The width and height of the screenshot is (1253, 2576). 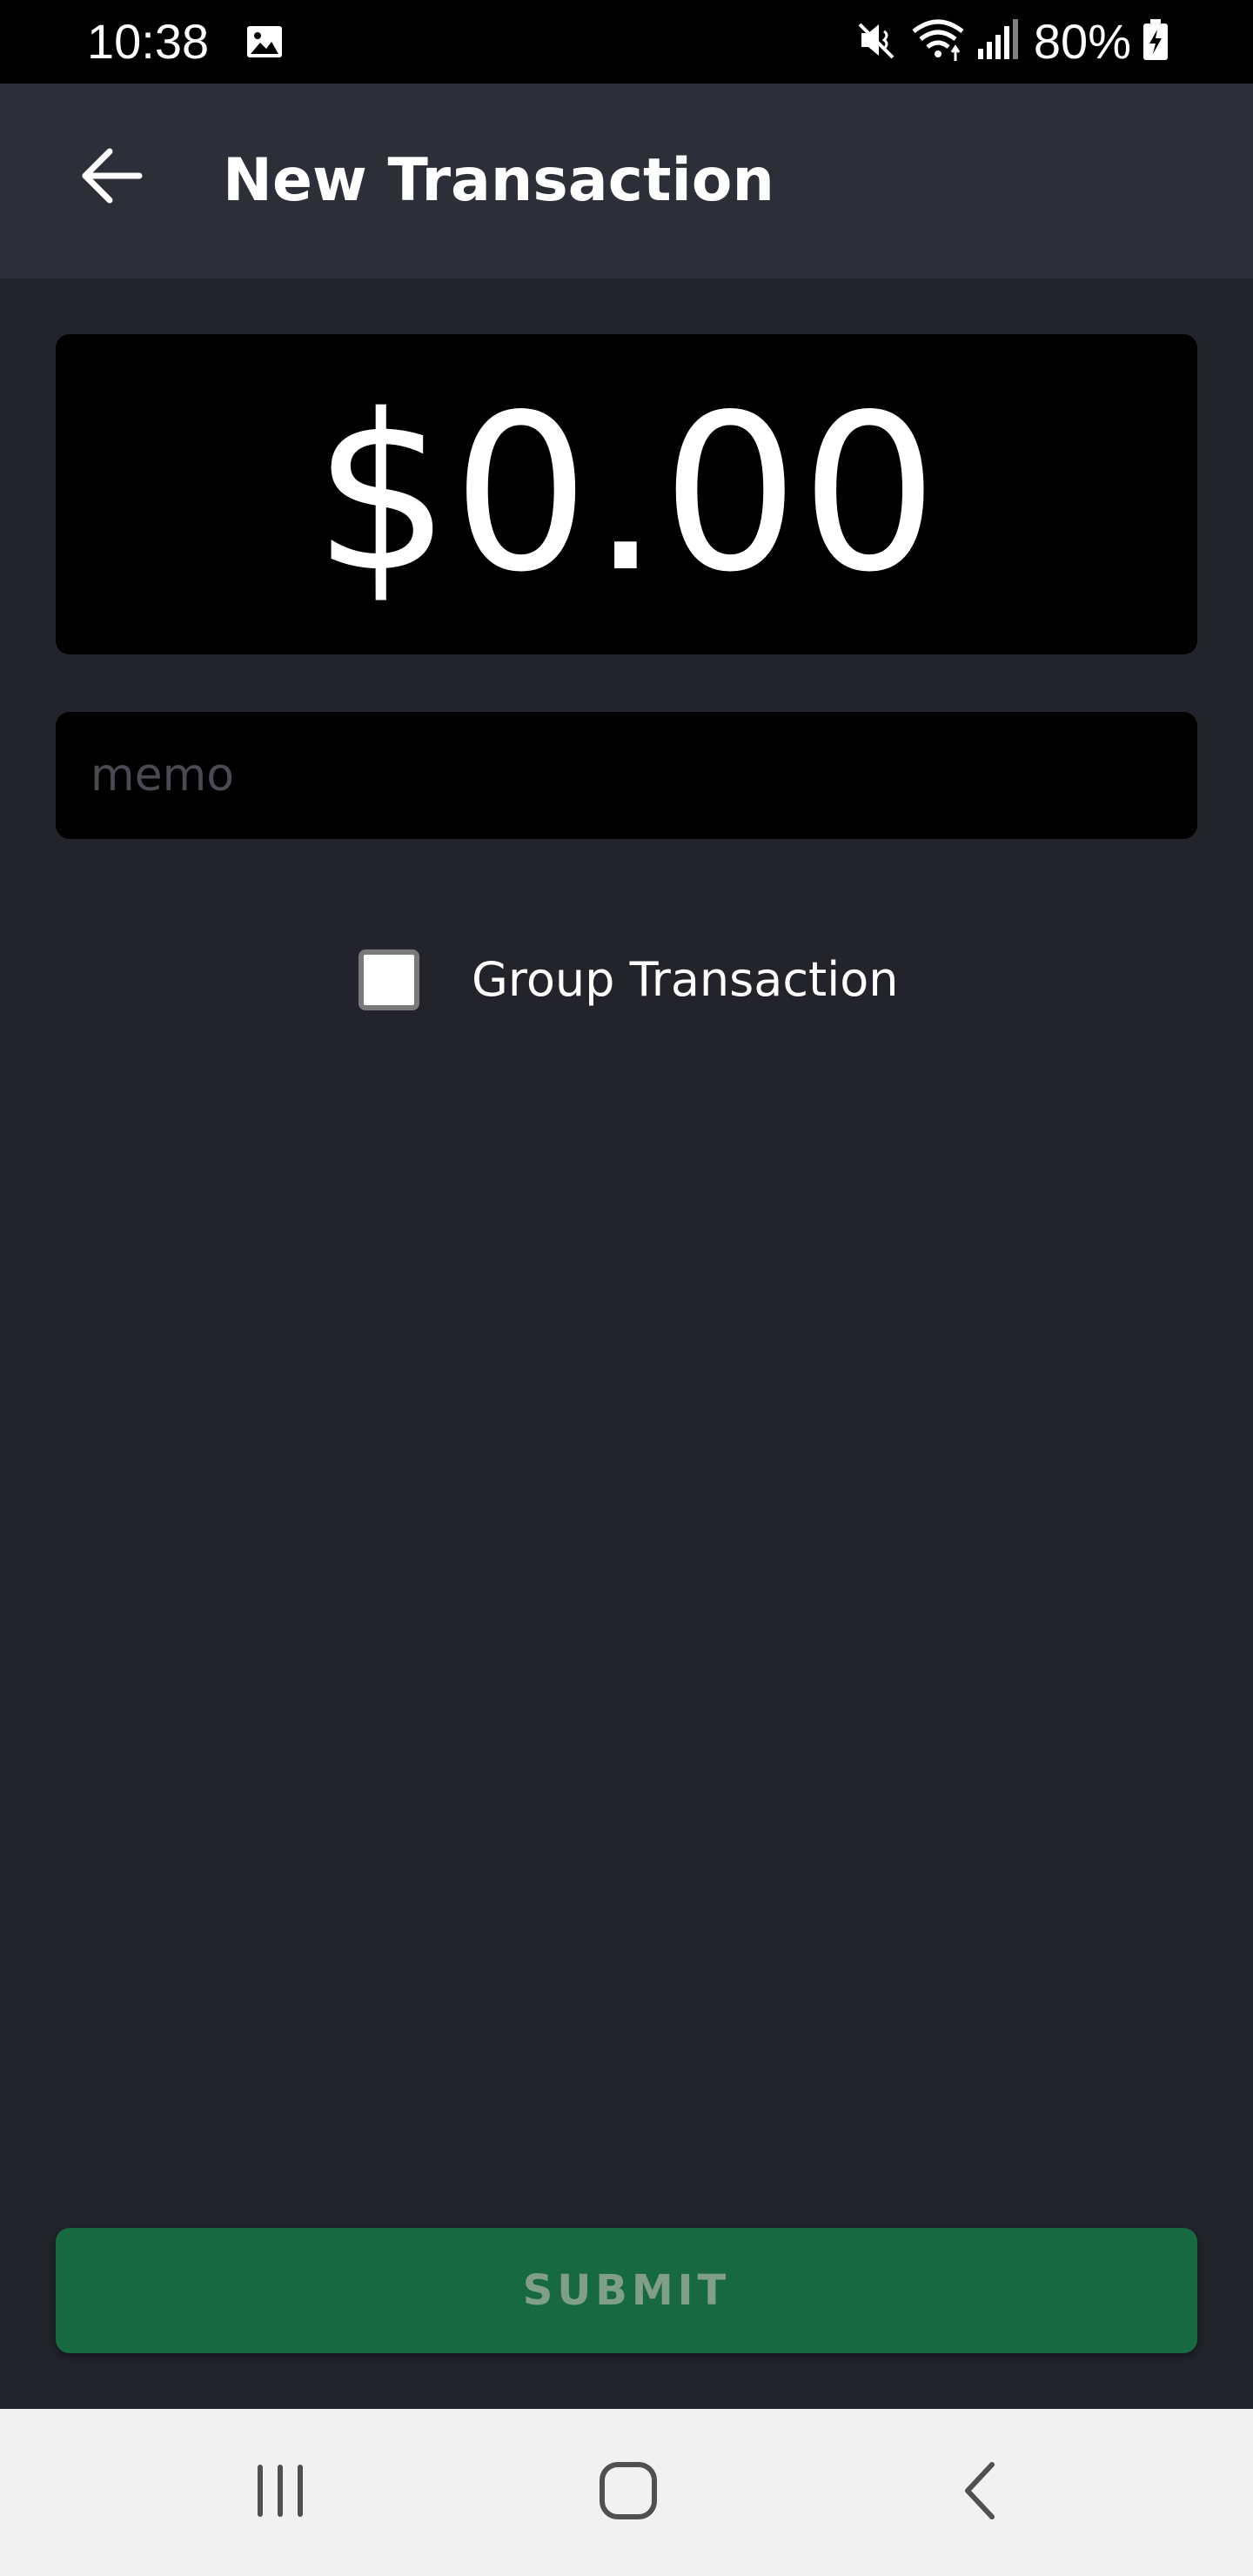 I want to click on battery-charging-icon, so click(x=1155, y=41).